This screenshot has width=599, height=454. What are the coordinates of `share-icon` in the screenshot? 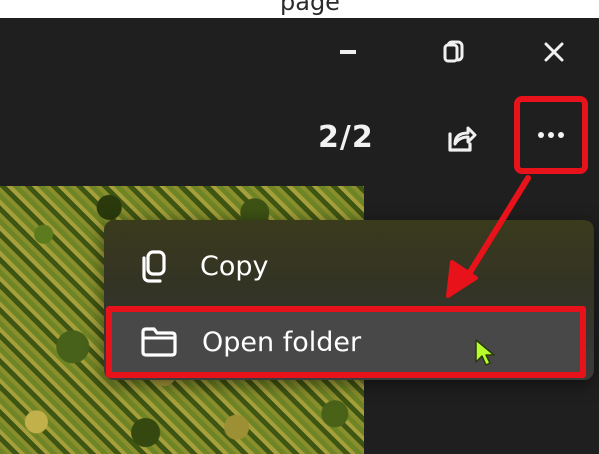 It's located at (462, 139).